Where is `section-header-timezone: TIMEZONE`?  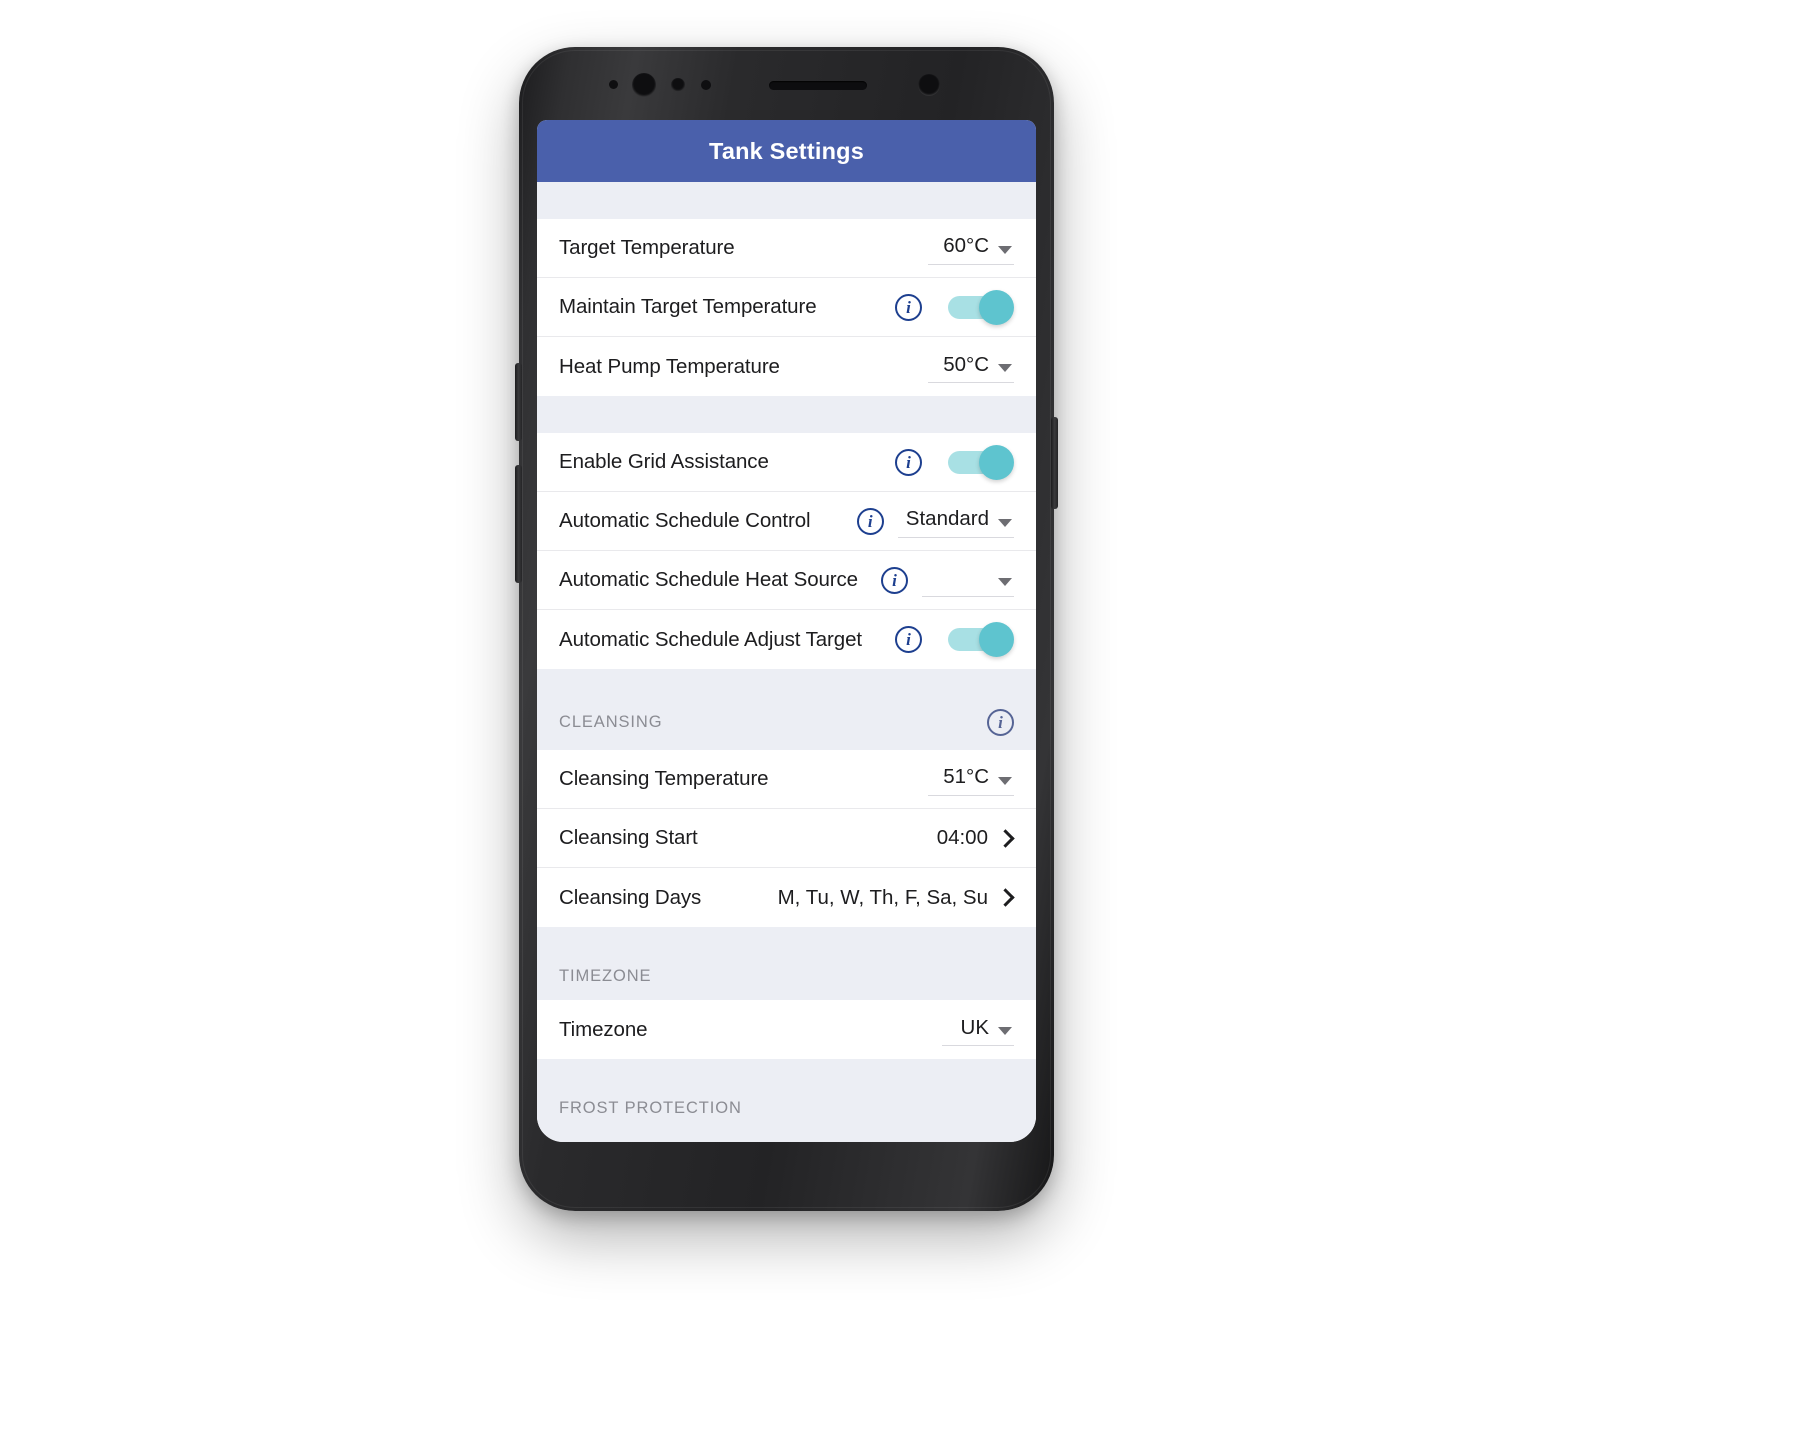 section-header-timezone: TIMEZONE is located at coordinates (786, 963).